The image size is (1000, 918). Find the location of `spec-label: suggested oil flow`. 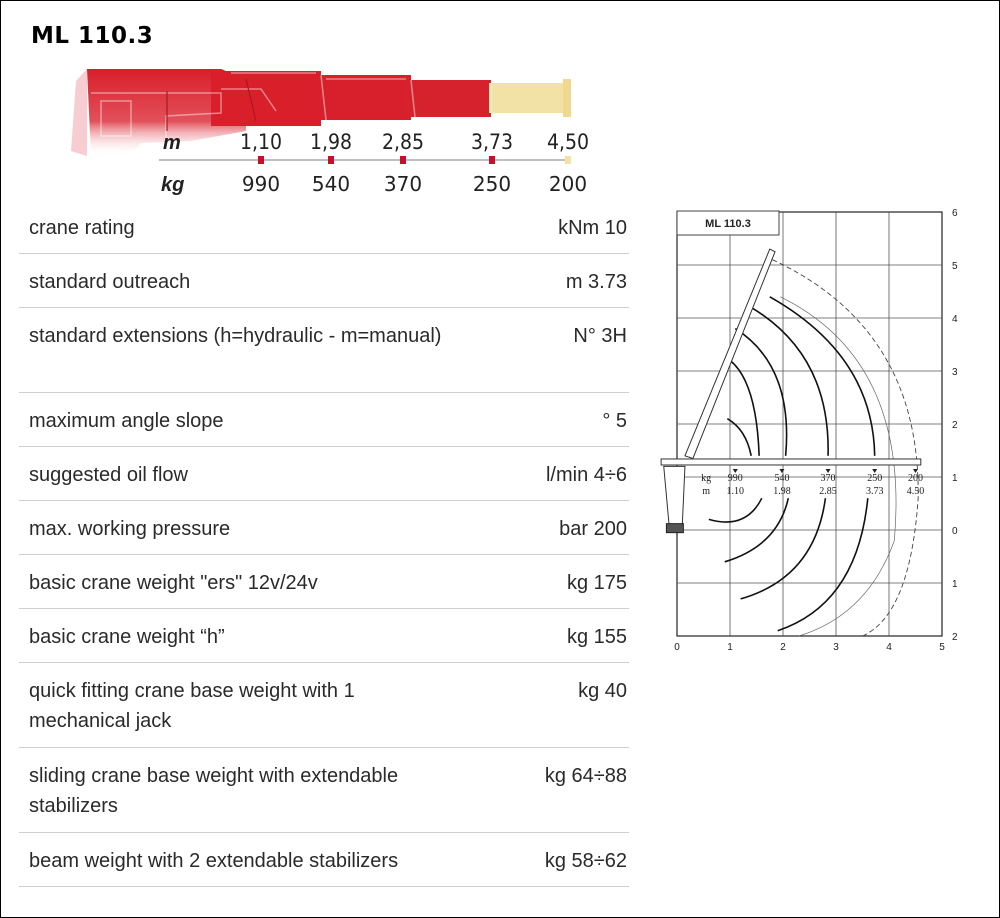

spec-label: suggested oil flow is located at coordinates (108, 475).